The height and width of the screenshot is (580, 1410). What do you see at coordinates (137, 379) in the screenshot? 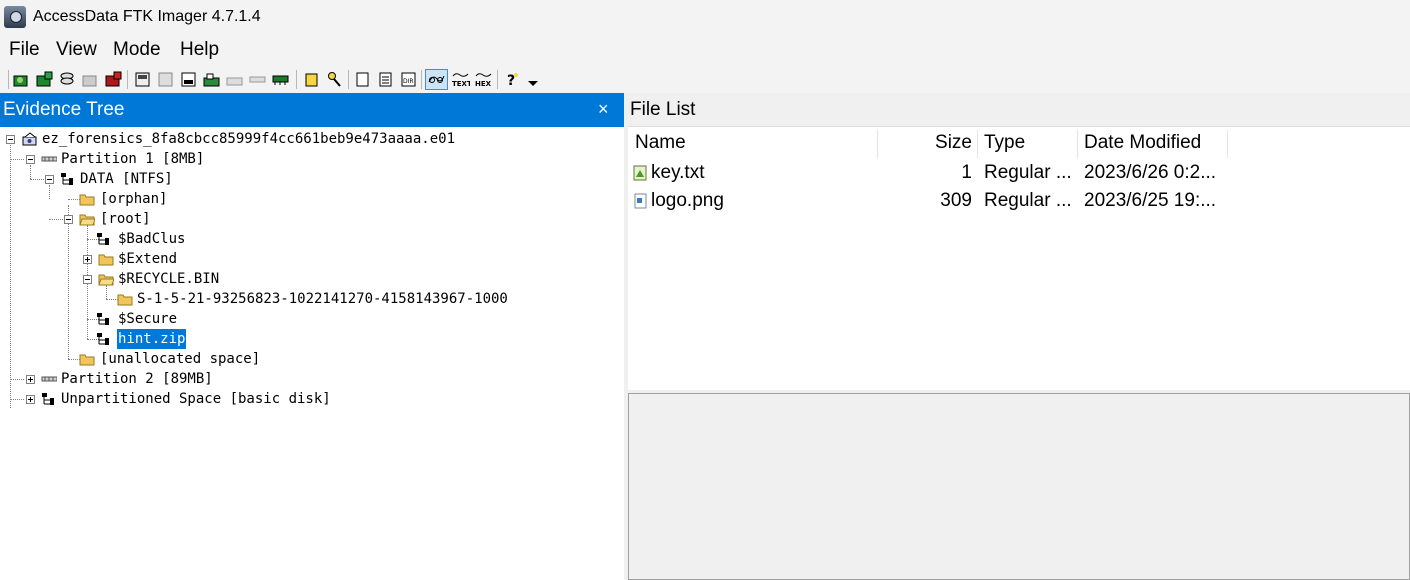
I see `tree-label: Partition 2 [89MB]` at bounding box center [137, 379].